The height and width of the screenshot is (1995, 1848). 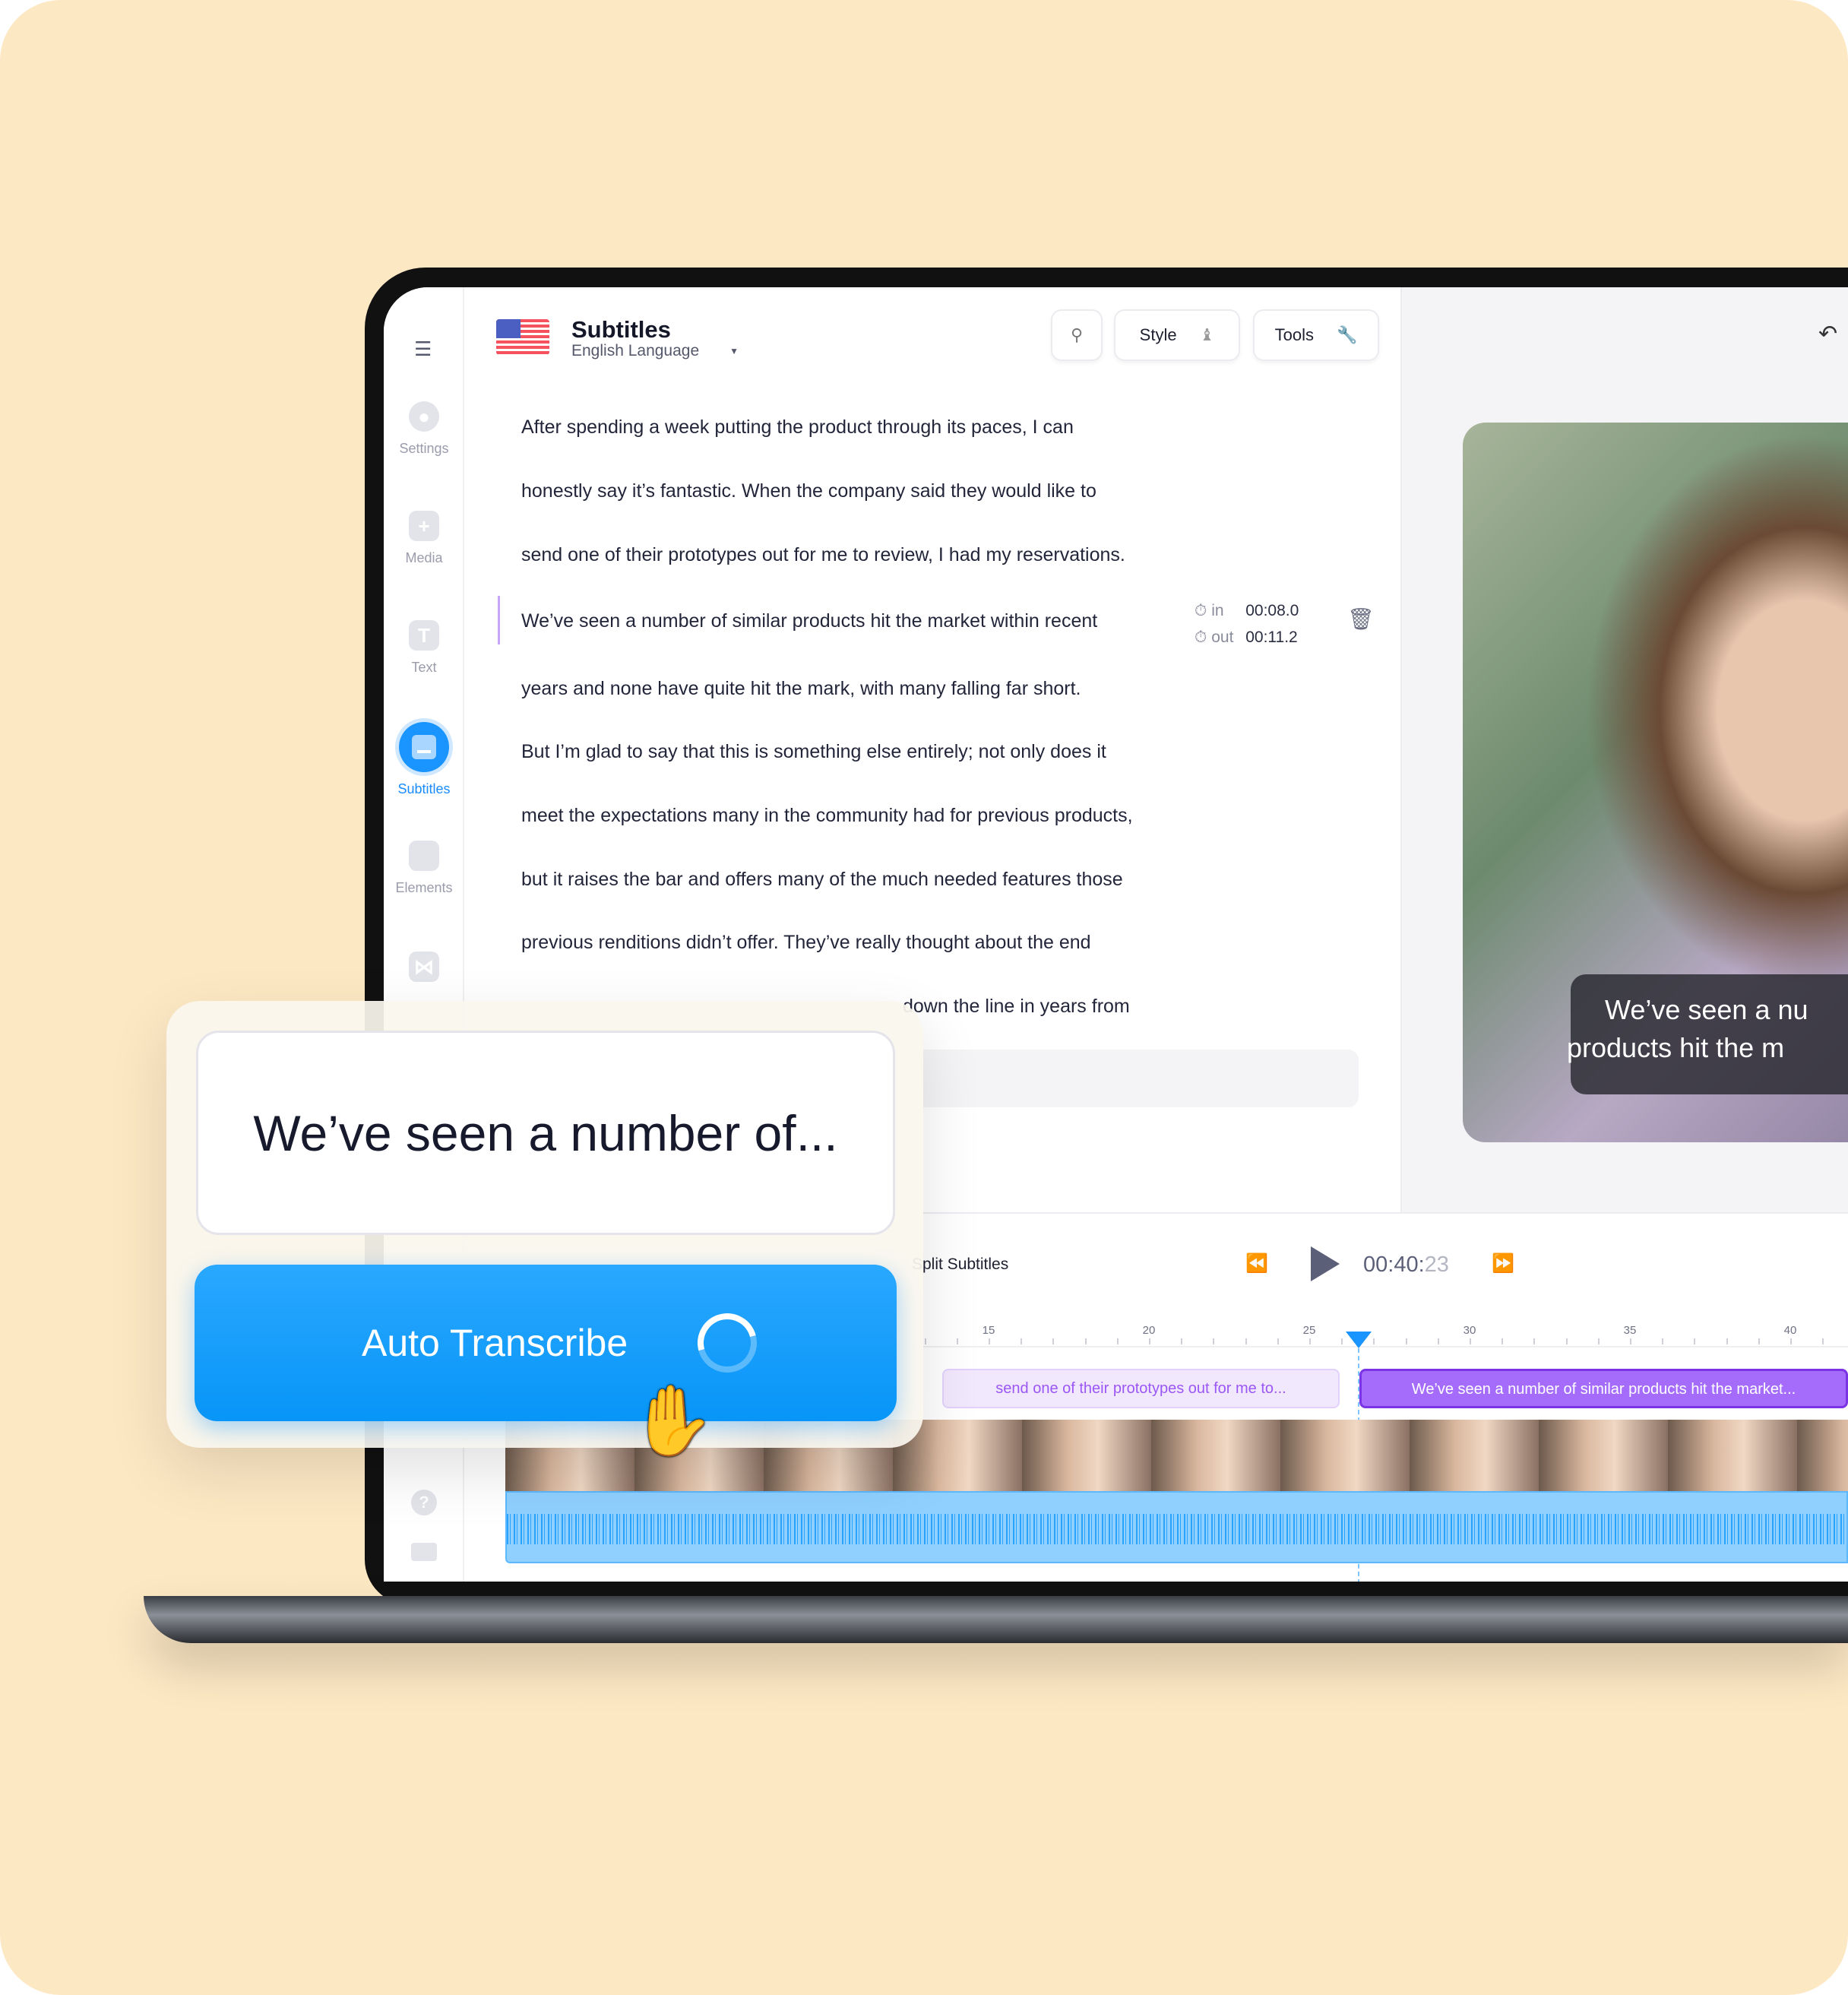 I want to click on transitions-icon: ⋈, so click(x=424, y=967).